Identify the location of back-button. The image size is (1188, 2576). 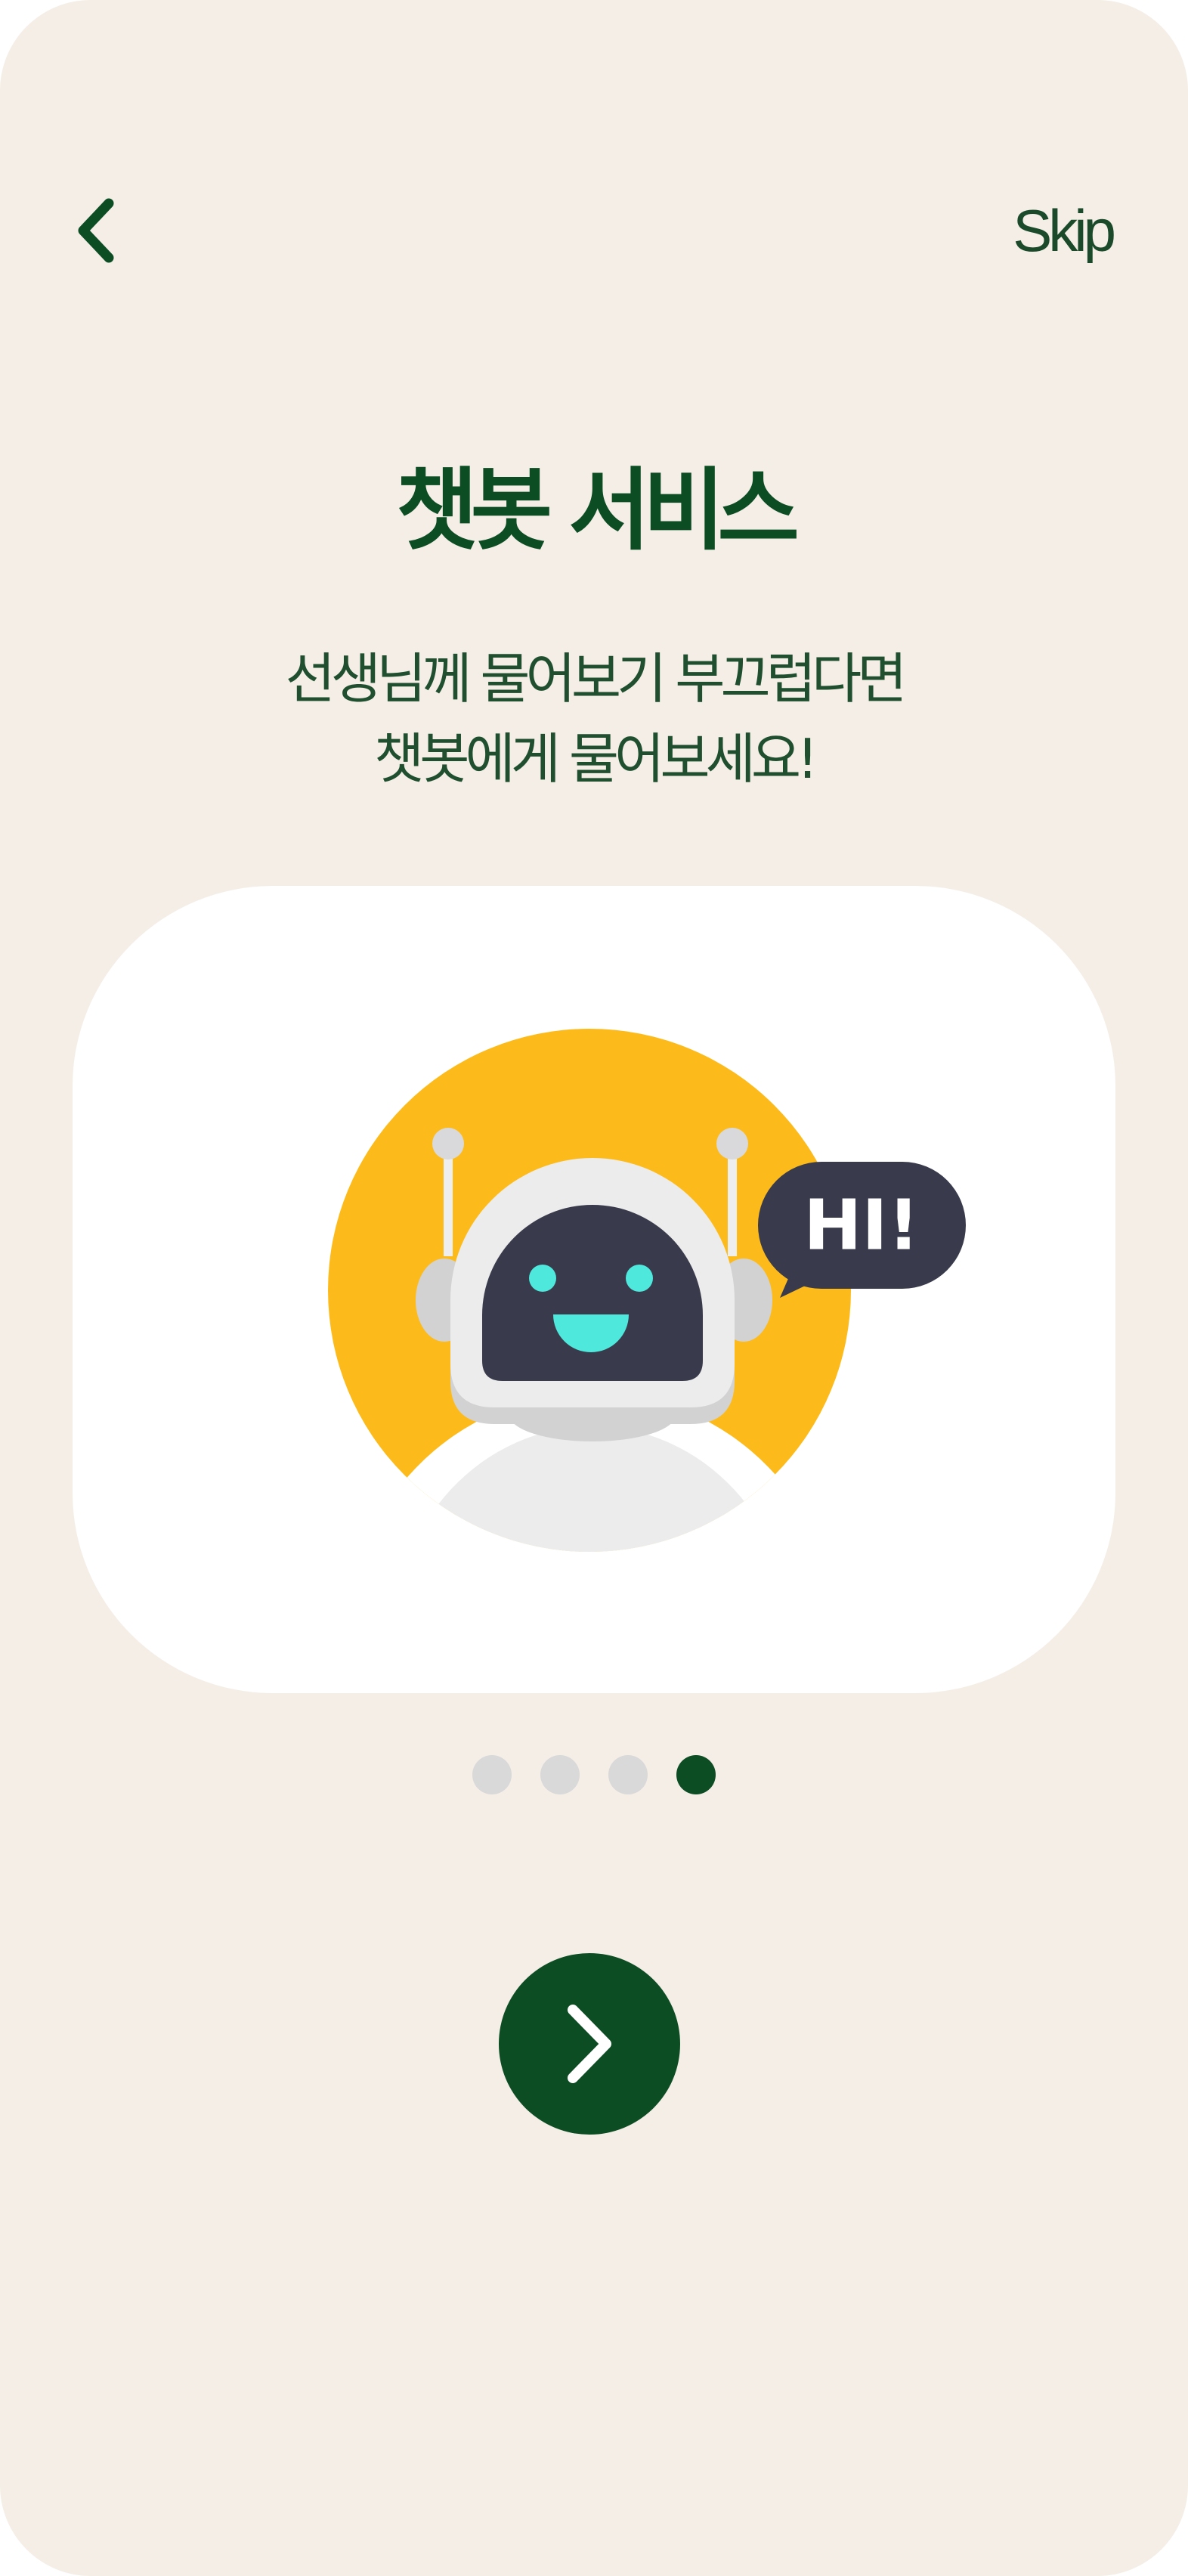
(96, 231).